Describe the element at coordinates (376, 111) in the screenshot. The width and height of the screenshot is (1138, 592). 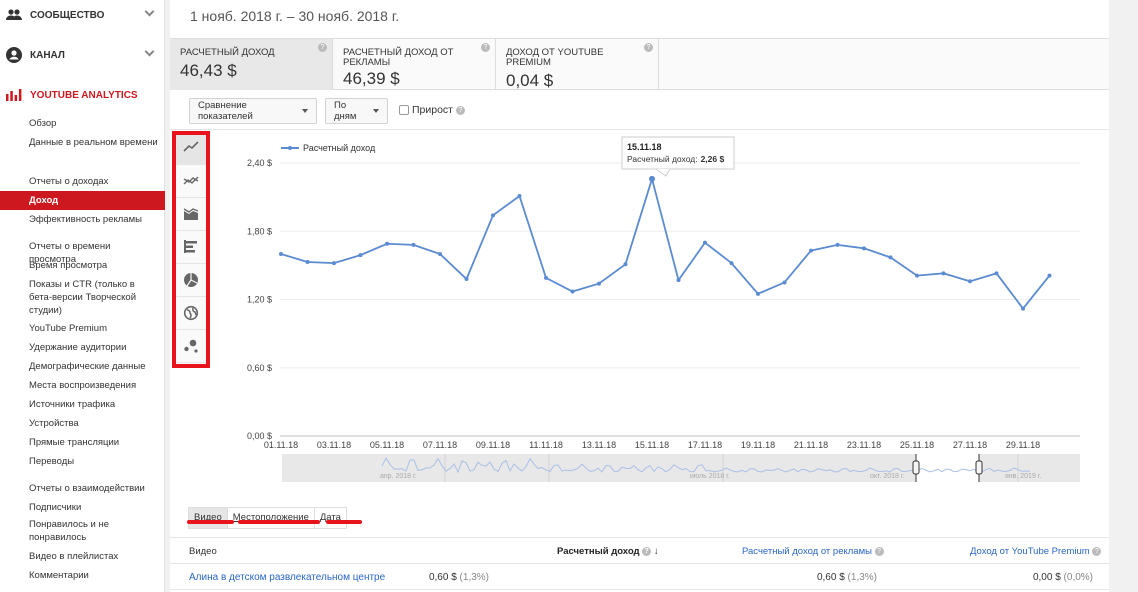
I see `caret-down-icon` at that location.